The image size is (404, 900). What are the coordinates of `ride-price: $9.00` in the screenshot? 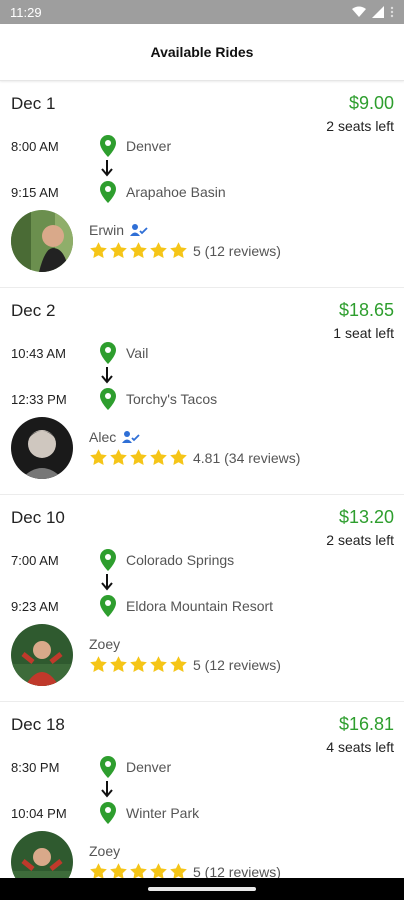 It's located at (371, 103).